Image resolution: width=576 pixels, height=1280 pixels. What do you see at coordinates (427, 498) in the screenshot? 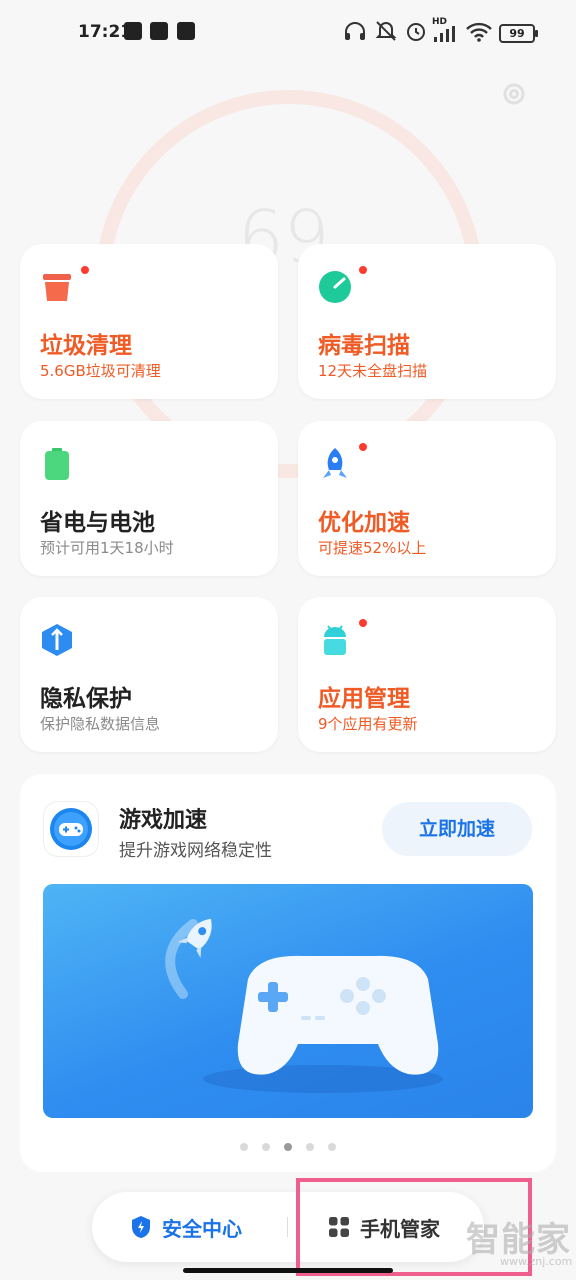
I see `tile-optimize-speed: 优化加速 可提速52%以上` at bounding box center [427, 498].